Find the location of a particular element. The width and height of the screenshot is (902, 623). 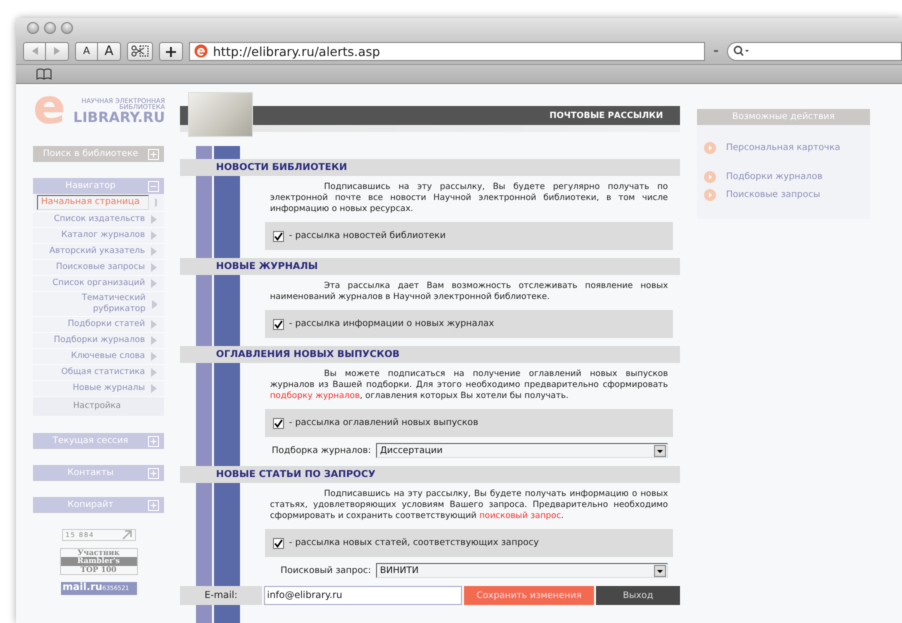

section-header: ОГЛАВЛЕНИЯ НОВЫХ ВЫПУСКОВ is located at coordinates (430, 354).